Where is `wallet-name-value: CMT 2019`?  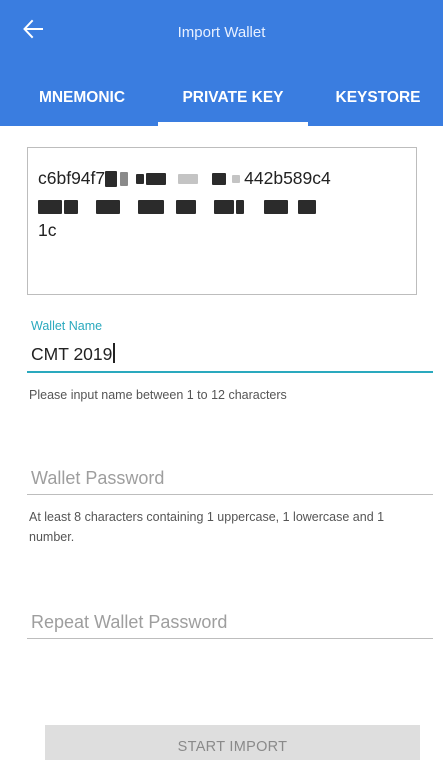
wallet-name-value: CMT 2019 is located at coordinates (72, 354).